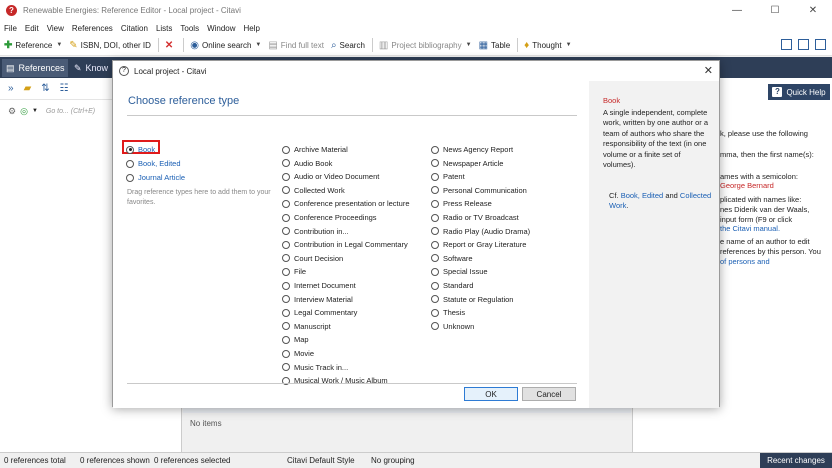 The width and height of the screenshot is (832, 468). I want to click on option-col2-5: Conference Proceedings, so click(329, 217).